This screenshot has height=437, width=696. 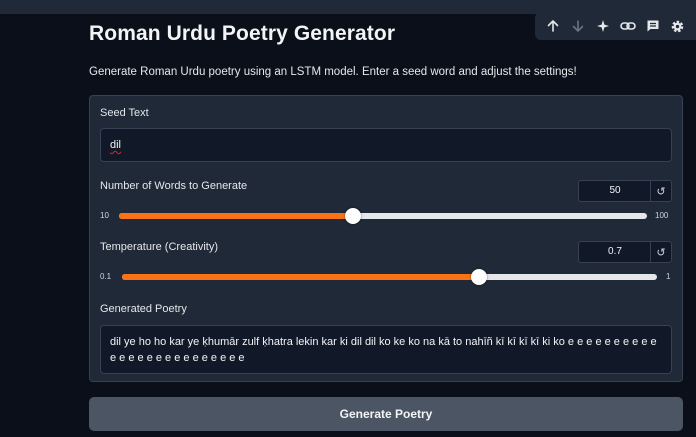 I want to click on words-slider, so click(x=383, y=216).